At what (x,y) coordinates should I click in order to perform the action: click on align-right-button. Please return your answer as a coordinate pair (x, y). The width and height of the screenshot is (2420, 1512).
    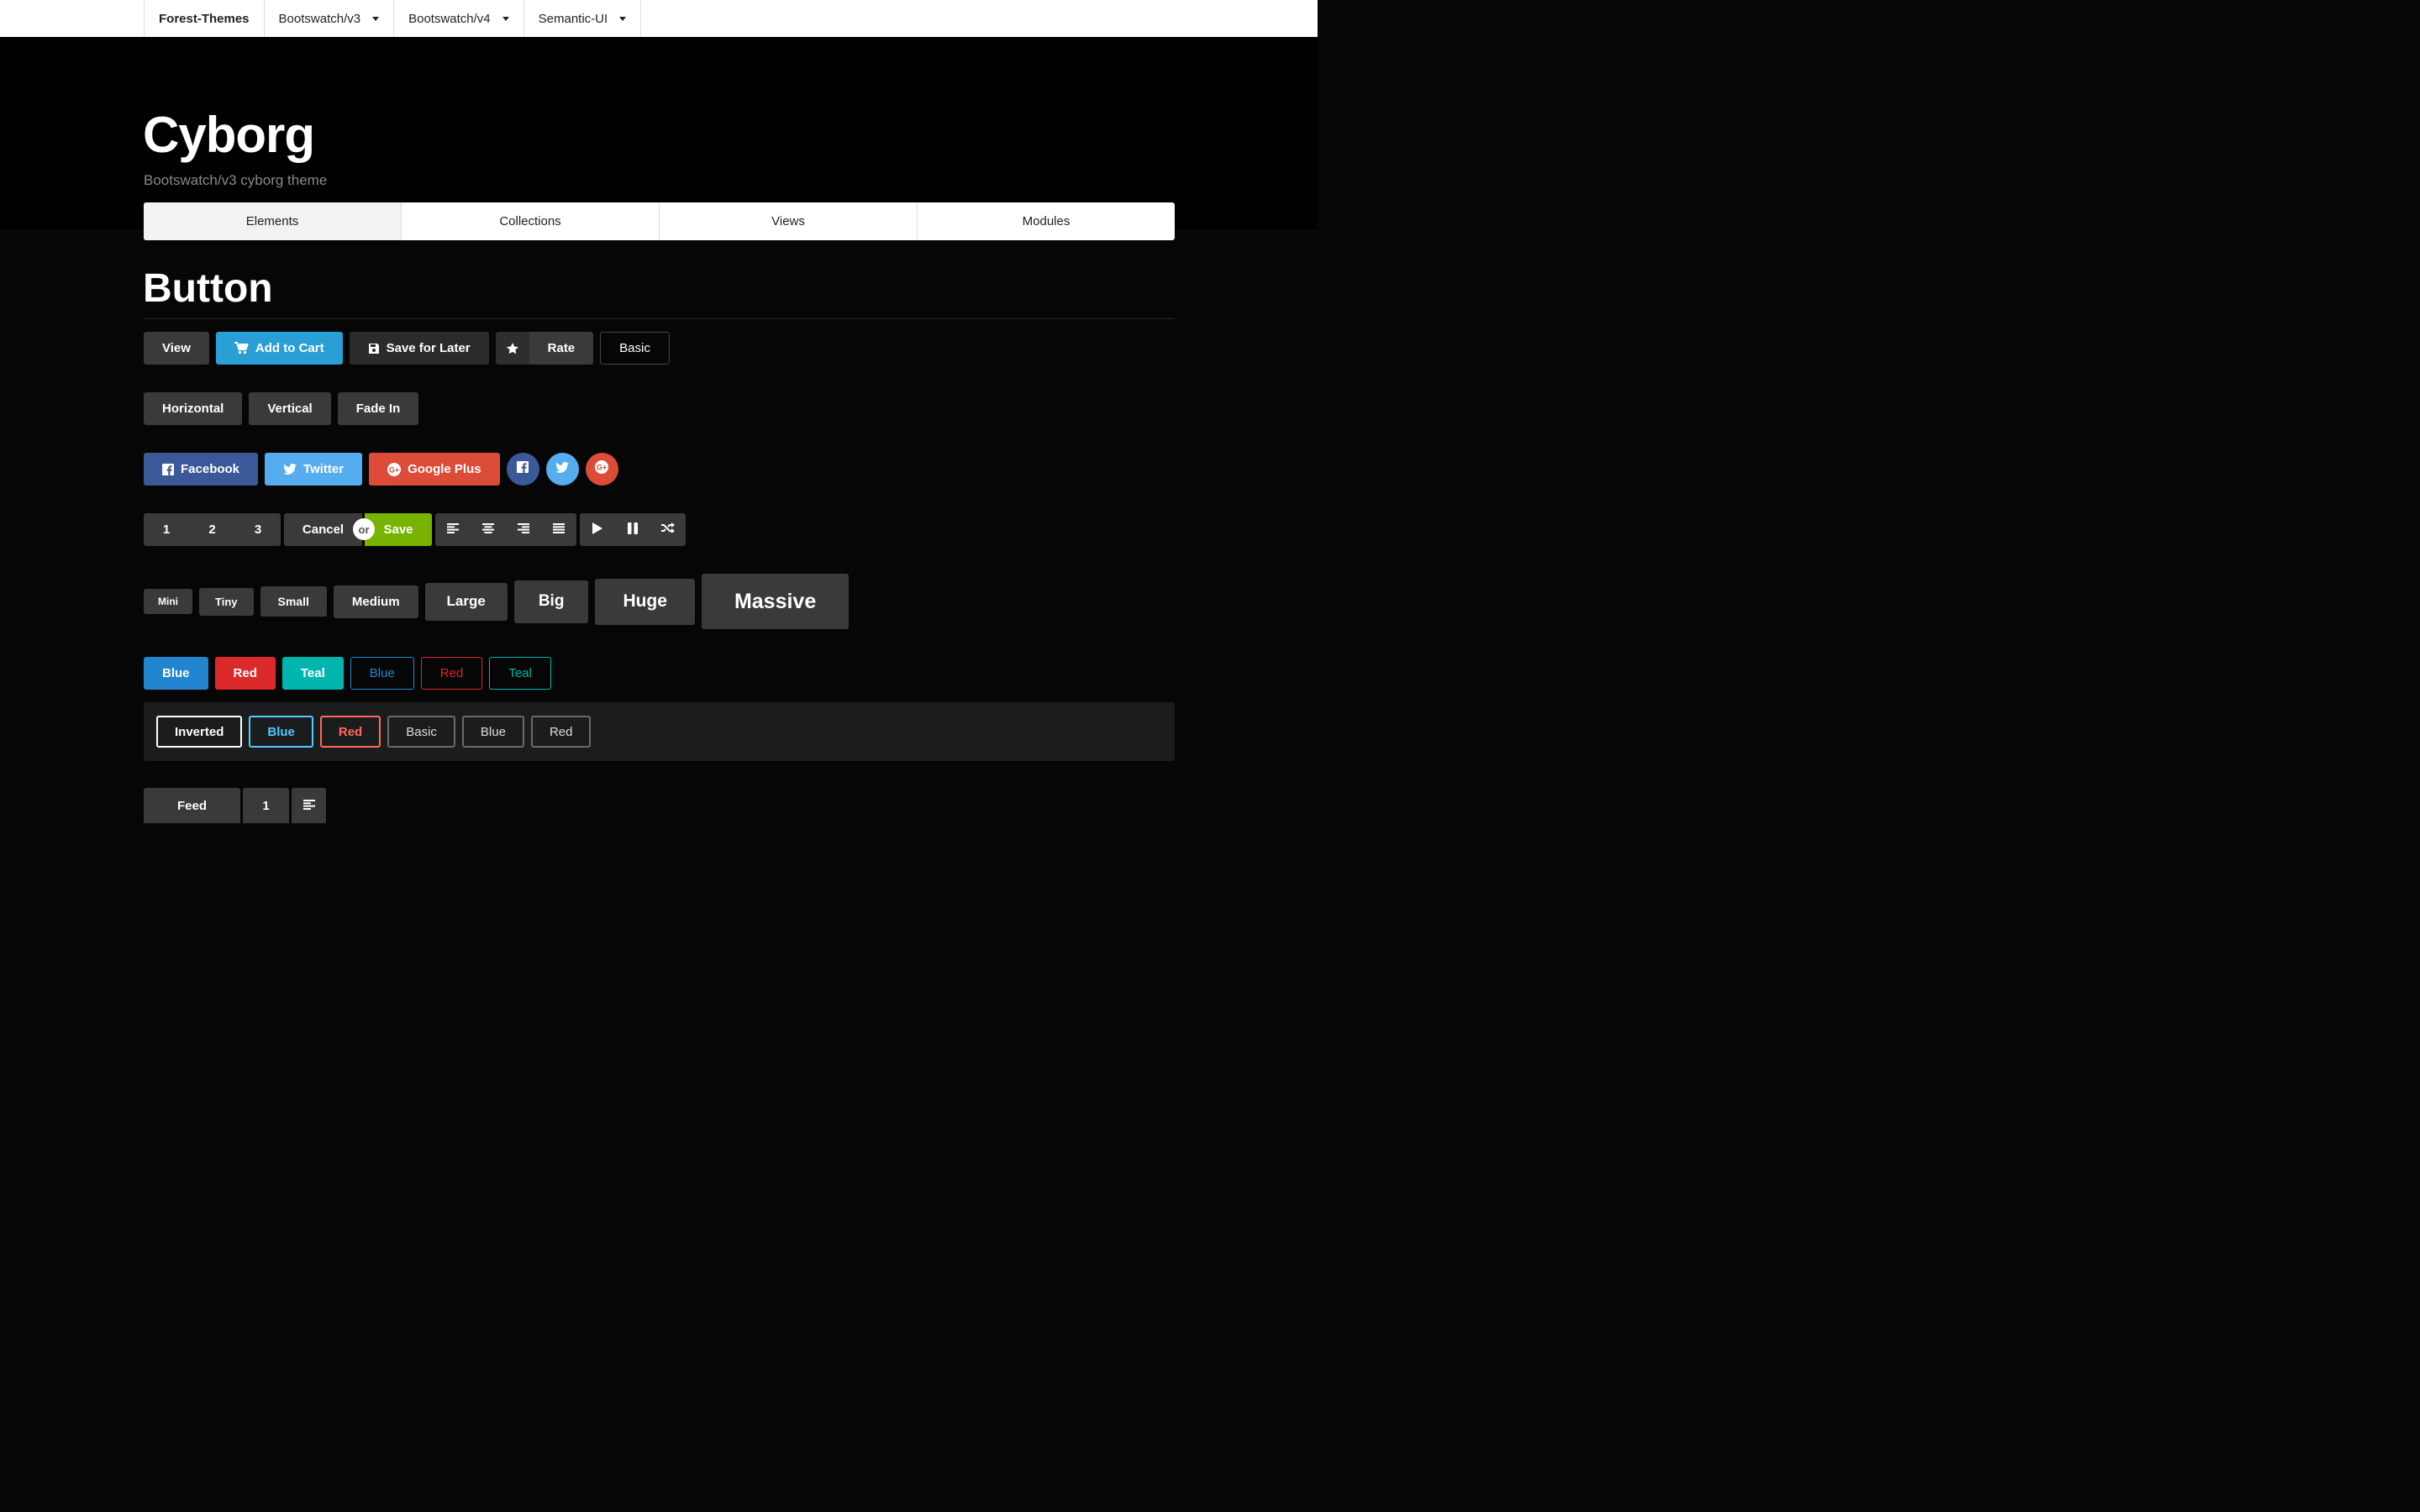
    Looking at the image, I should click on (523, 529).